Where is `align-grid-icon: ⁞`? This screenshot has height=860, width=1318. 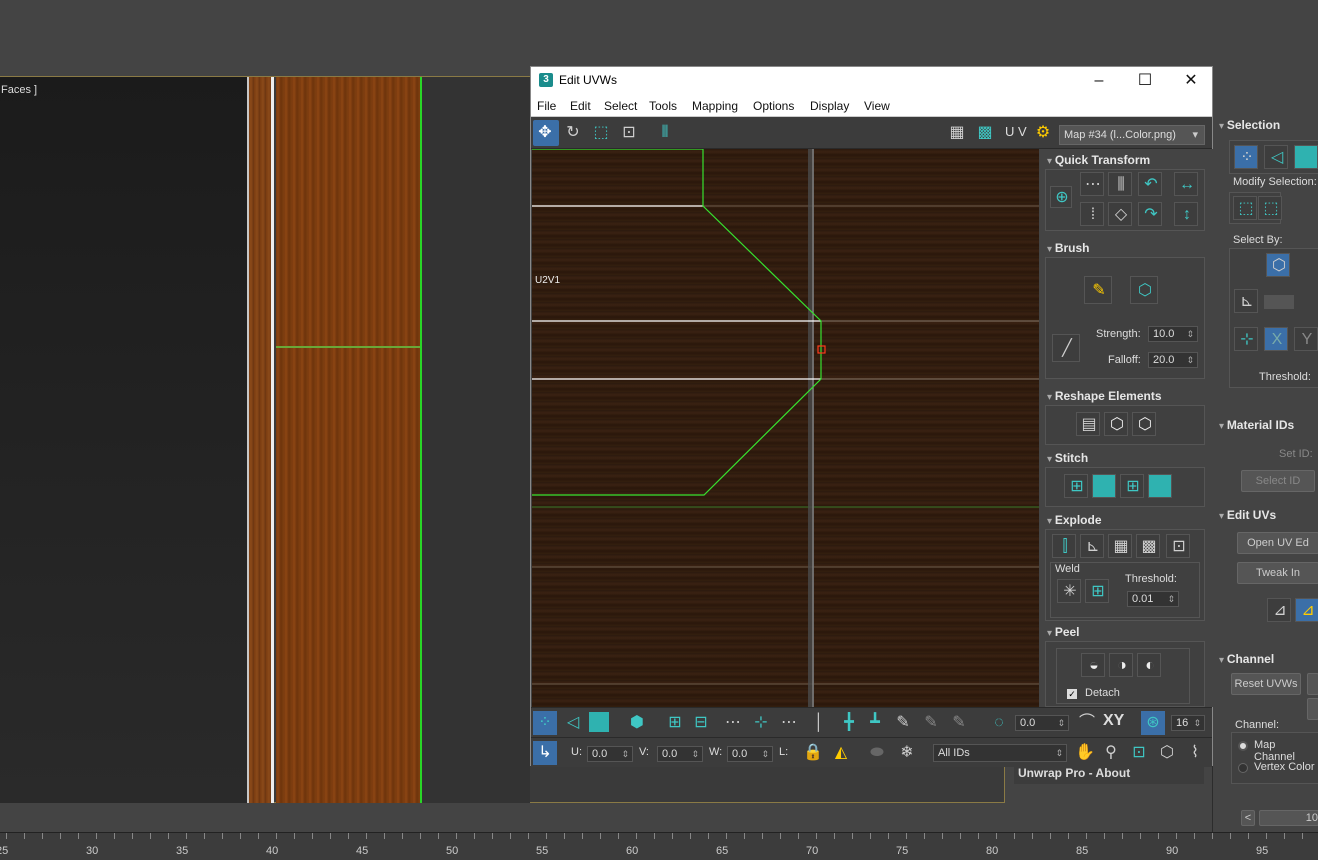 align-grid-icon: ⁞ is located at coordinates (1092, 214).